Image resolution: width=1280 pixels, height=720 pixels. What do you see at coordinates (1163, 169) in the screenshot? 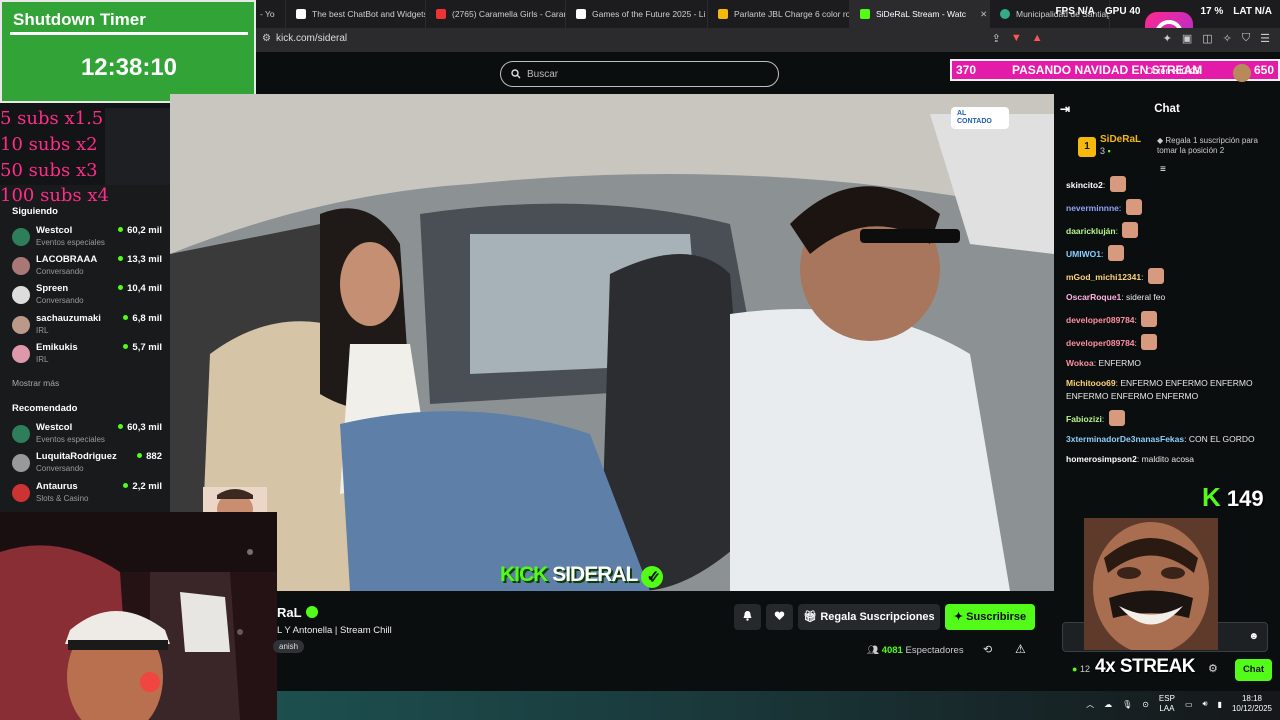
I see `filter-icon: ≡` at bounding box center [1163, 169].